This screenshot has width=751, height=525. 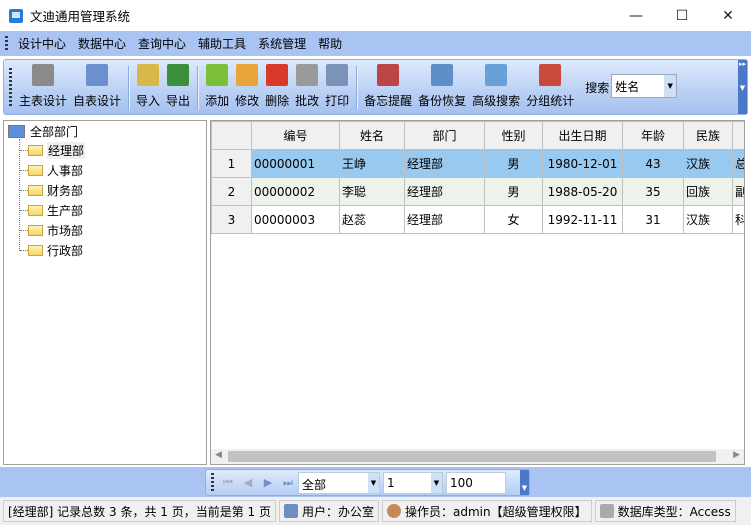 What do you see at coordinates (682, 15) in the screenshot?
I see `maximize-button: ☐` at bounding box center [682, 15].